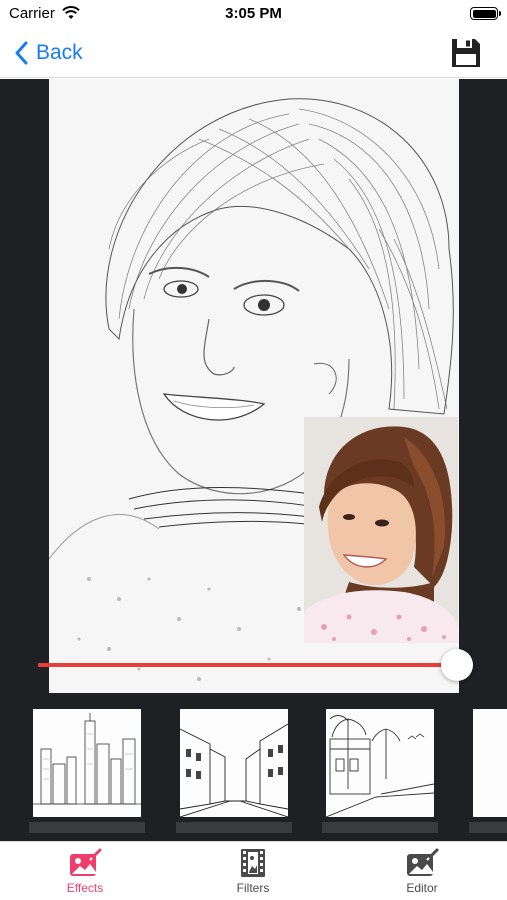  Describe the element at coordinates (86, 862) in the screenshot. I see `effects-icon` at that location.